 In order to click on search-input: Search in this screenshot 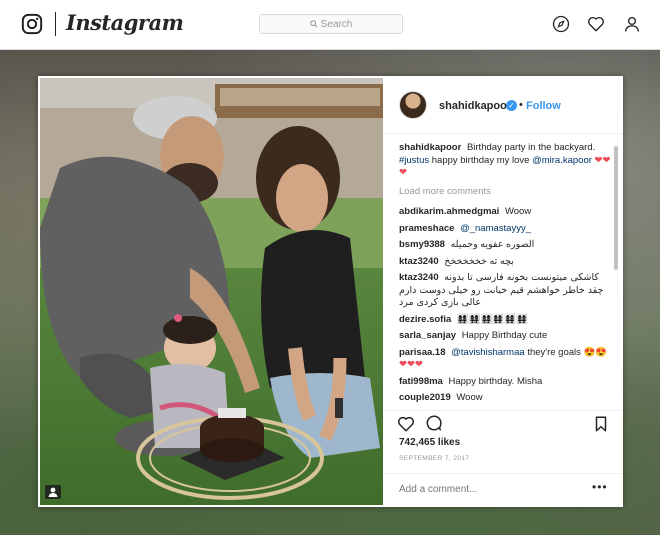, I will do `click(331, 24)`.